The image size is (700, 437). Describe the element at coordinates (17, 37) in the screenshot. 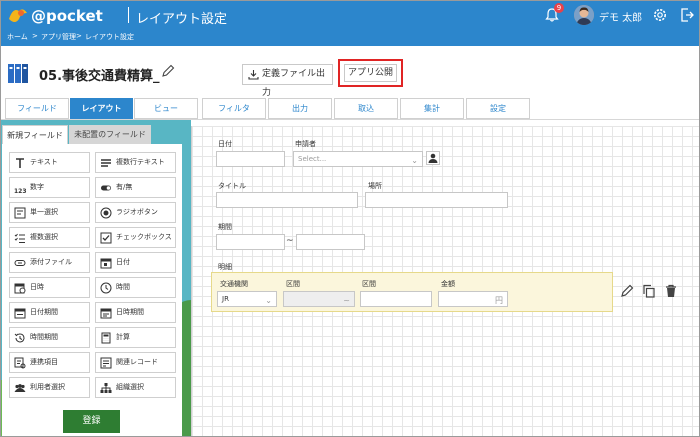

I see `breadcrumb-home: ホーム` at that location.